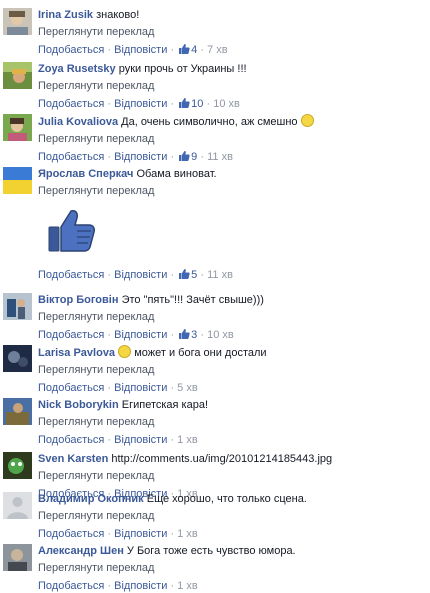  What do you see at coordinates (226, 499) in the screenshot?
I see `comment-text: Еще хорошо, что только сцена.` at bounding box center [226, 499].